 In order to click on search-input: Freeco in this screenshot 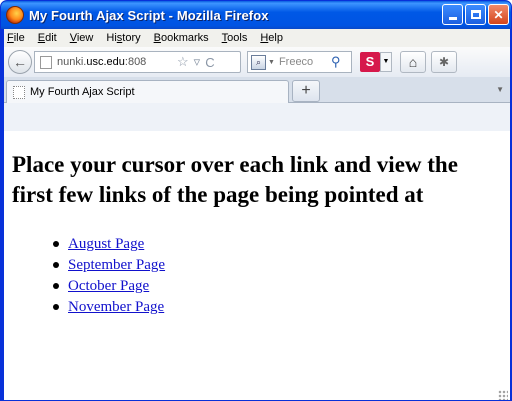, I will do `click(304, 62)`.